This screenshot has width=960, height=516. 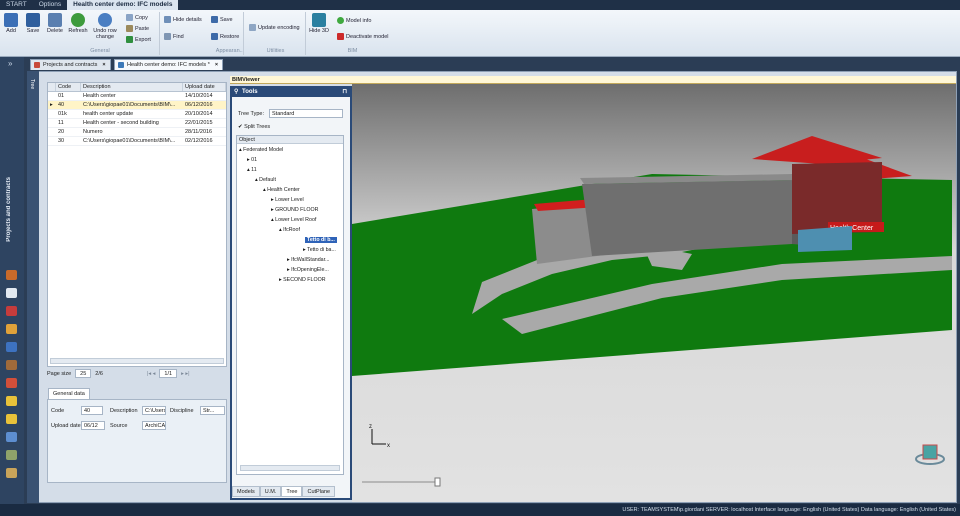 What do you see at coordinates (252, 170) in the screenshot?
I see `tree-node: ▴ 11` at bounding box center [252, 170].